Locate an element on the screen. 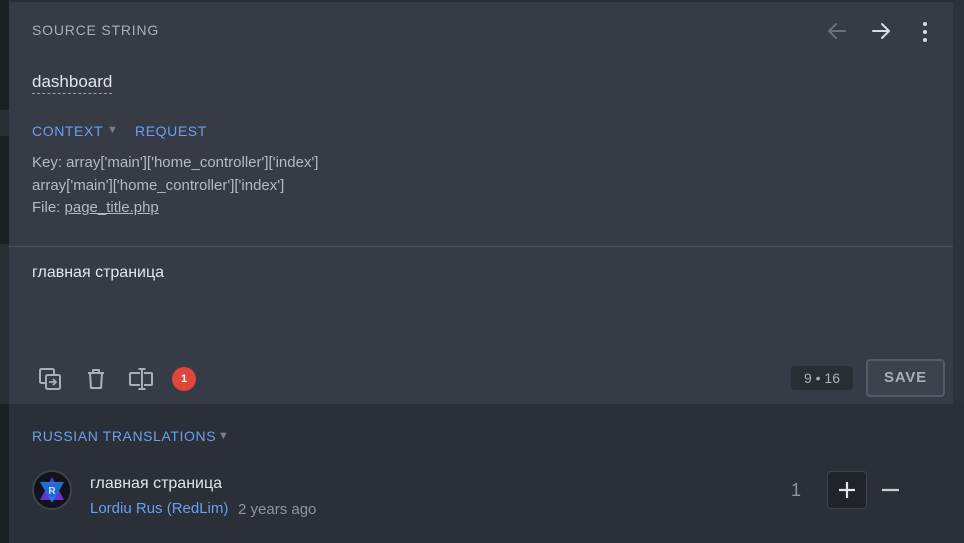 This screenshot has height=543, width=964. source-string-text: dashboard is located at coordinates (72, 83).